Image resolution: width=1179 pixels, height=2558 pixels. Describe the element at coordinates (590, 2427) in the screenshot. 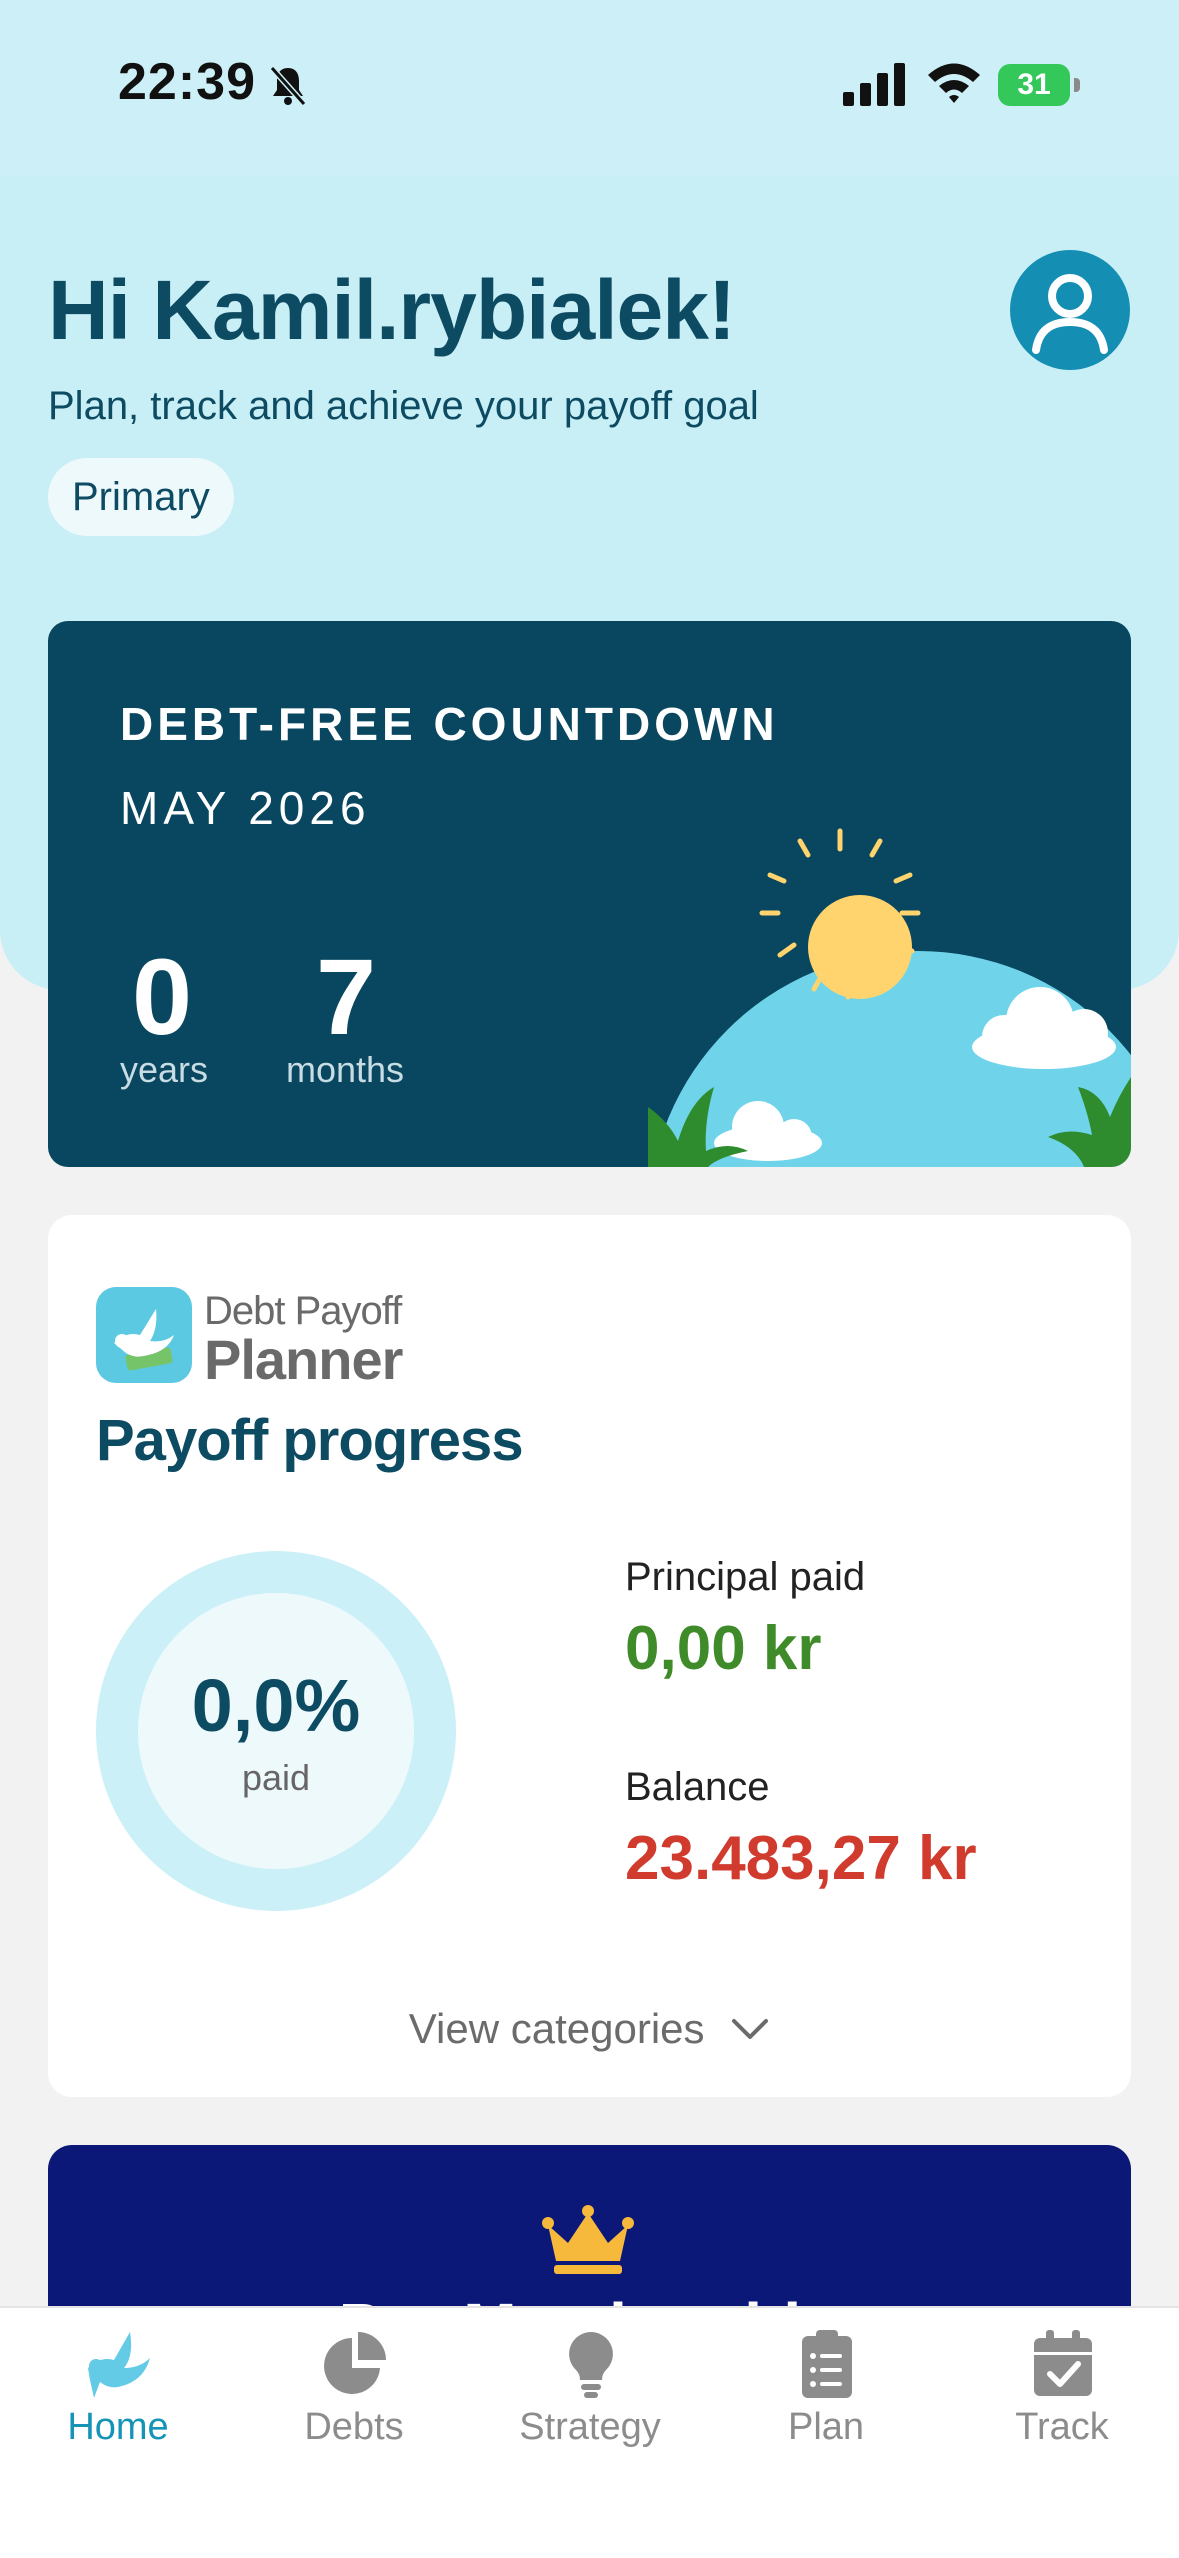

I see `tab-strategy-label: Strategy` at that location.